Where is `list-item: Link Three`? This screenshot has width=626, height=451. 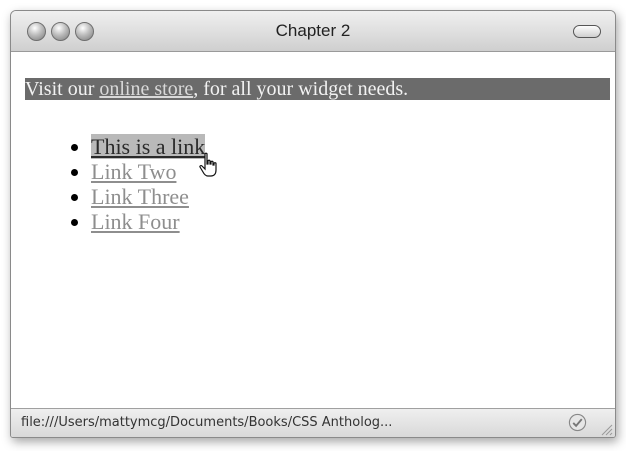 list-item: Link Three is located at coordinates (148, 196).